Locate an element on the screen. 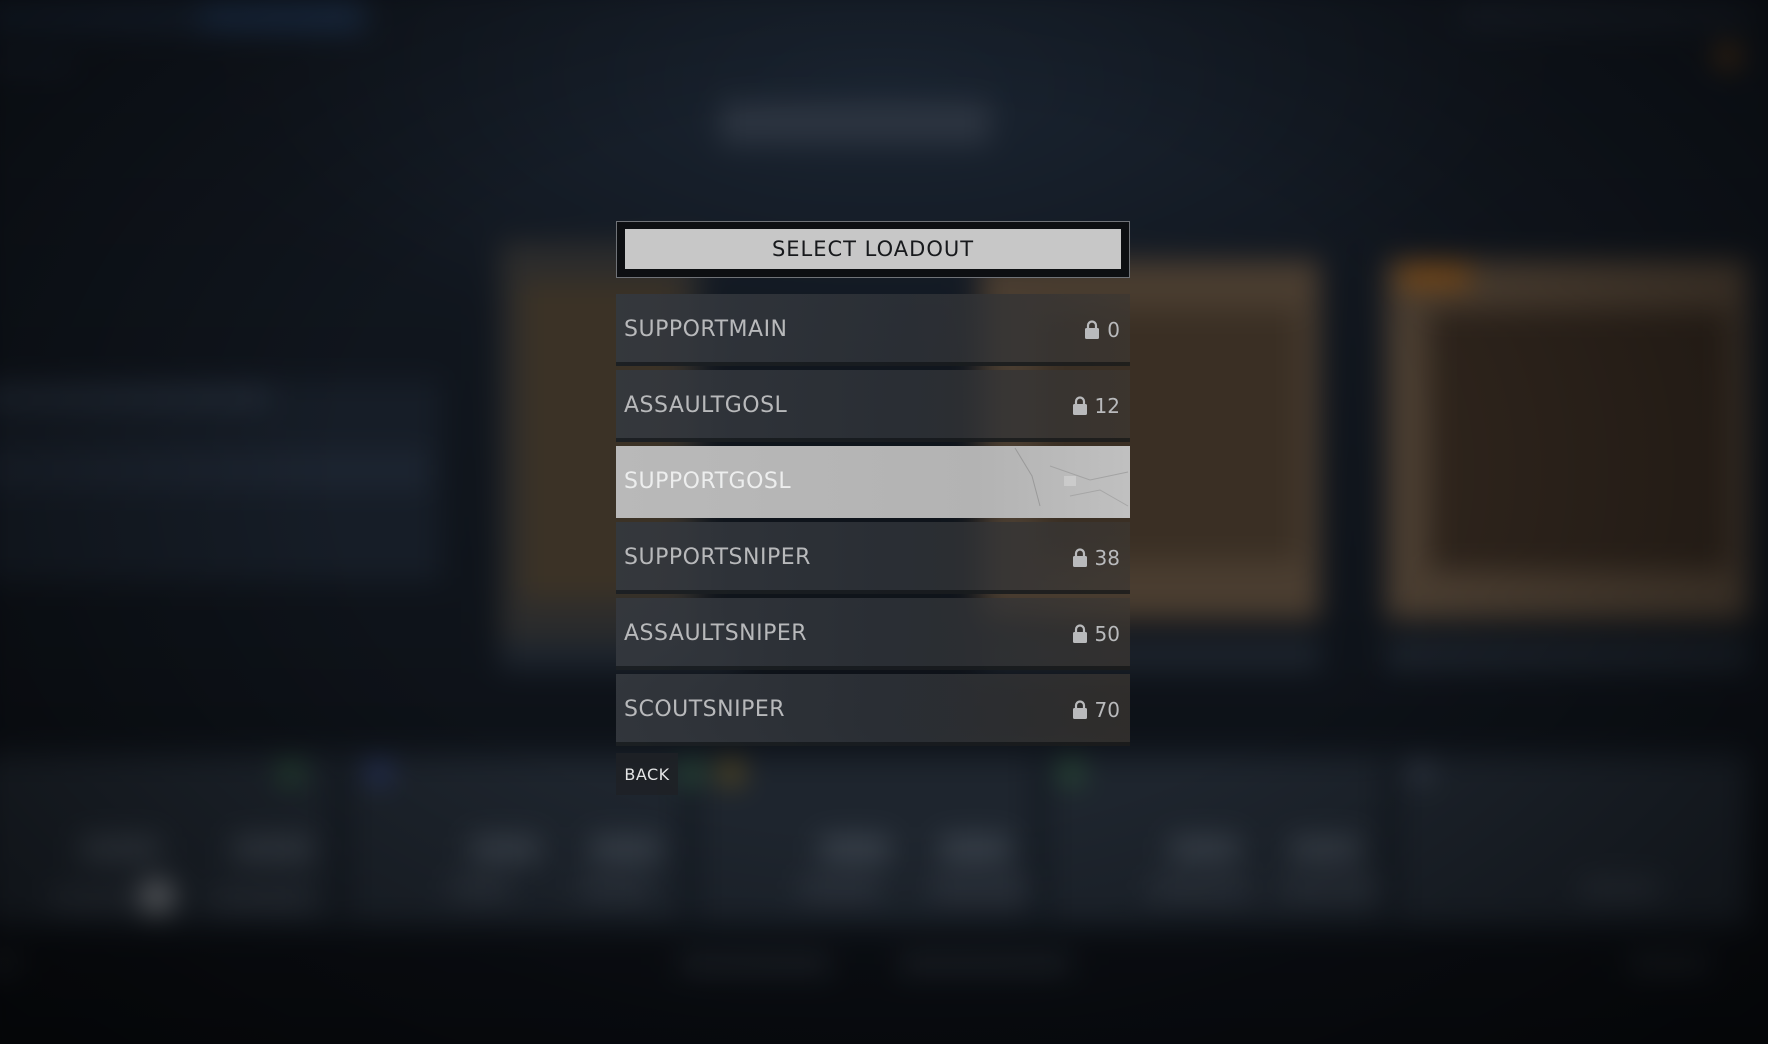 Image resolution: width=1768 pixels, height=1044 pixels. unlock-level: 12 is located at coordinates (1107, 406).